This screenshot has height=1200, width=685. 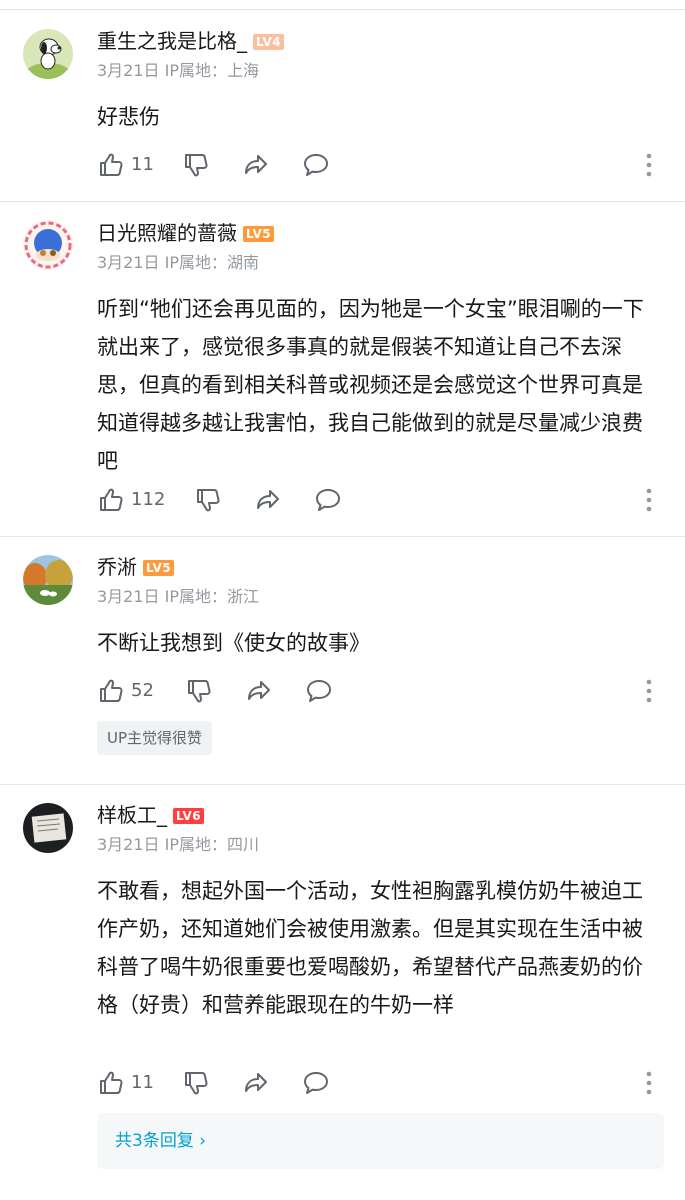 What do you see at coordinates (382, 691) in the screenshot?
I see `comment-actions: 52` at bounding box center [382, 691].